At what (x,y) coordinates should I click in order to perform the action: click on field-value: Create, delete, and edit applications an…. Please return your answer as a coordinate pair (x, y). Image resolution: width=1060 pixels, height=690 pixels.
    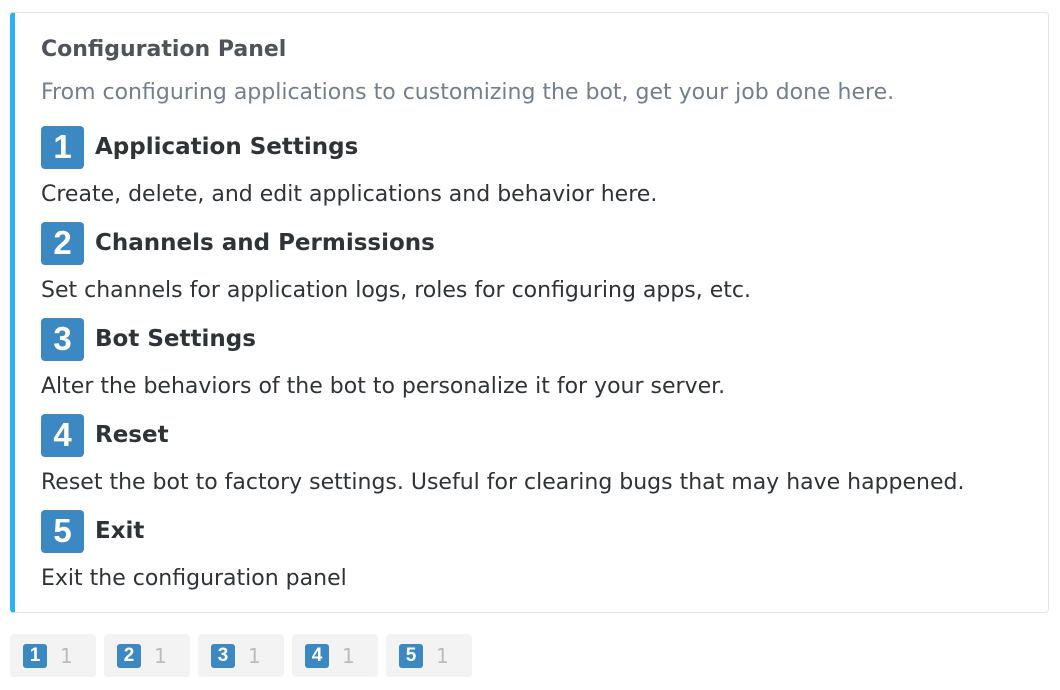
    Looking at the image, I should click on (349, 194).